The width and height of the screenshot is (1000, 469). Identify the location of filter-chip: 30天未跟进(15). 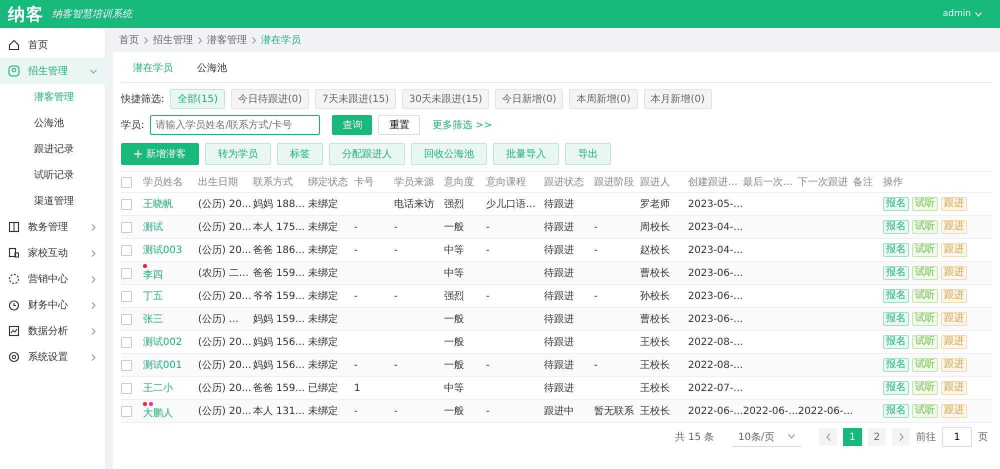
(446, 99).